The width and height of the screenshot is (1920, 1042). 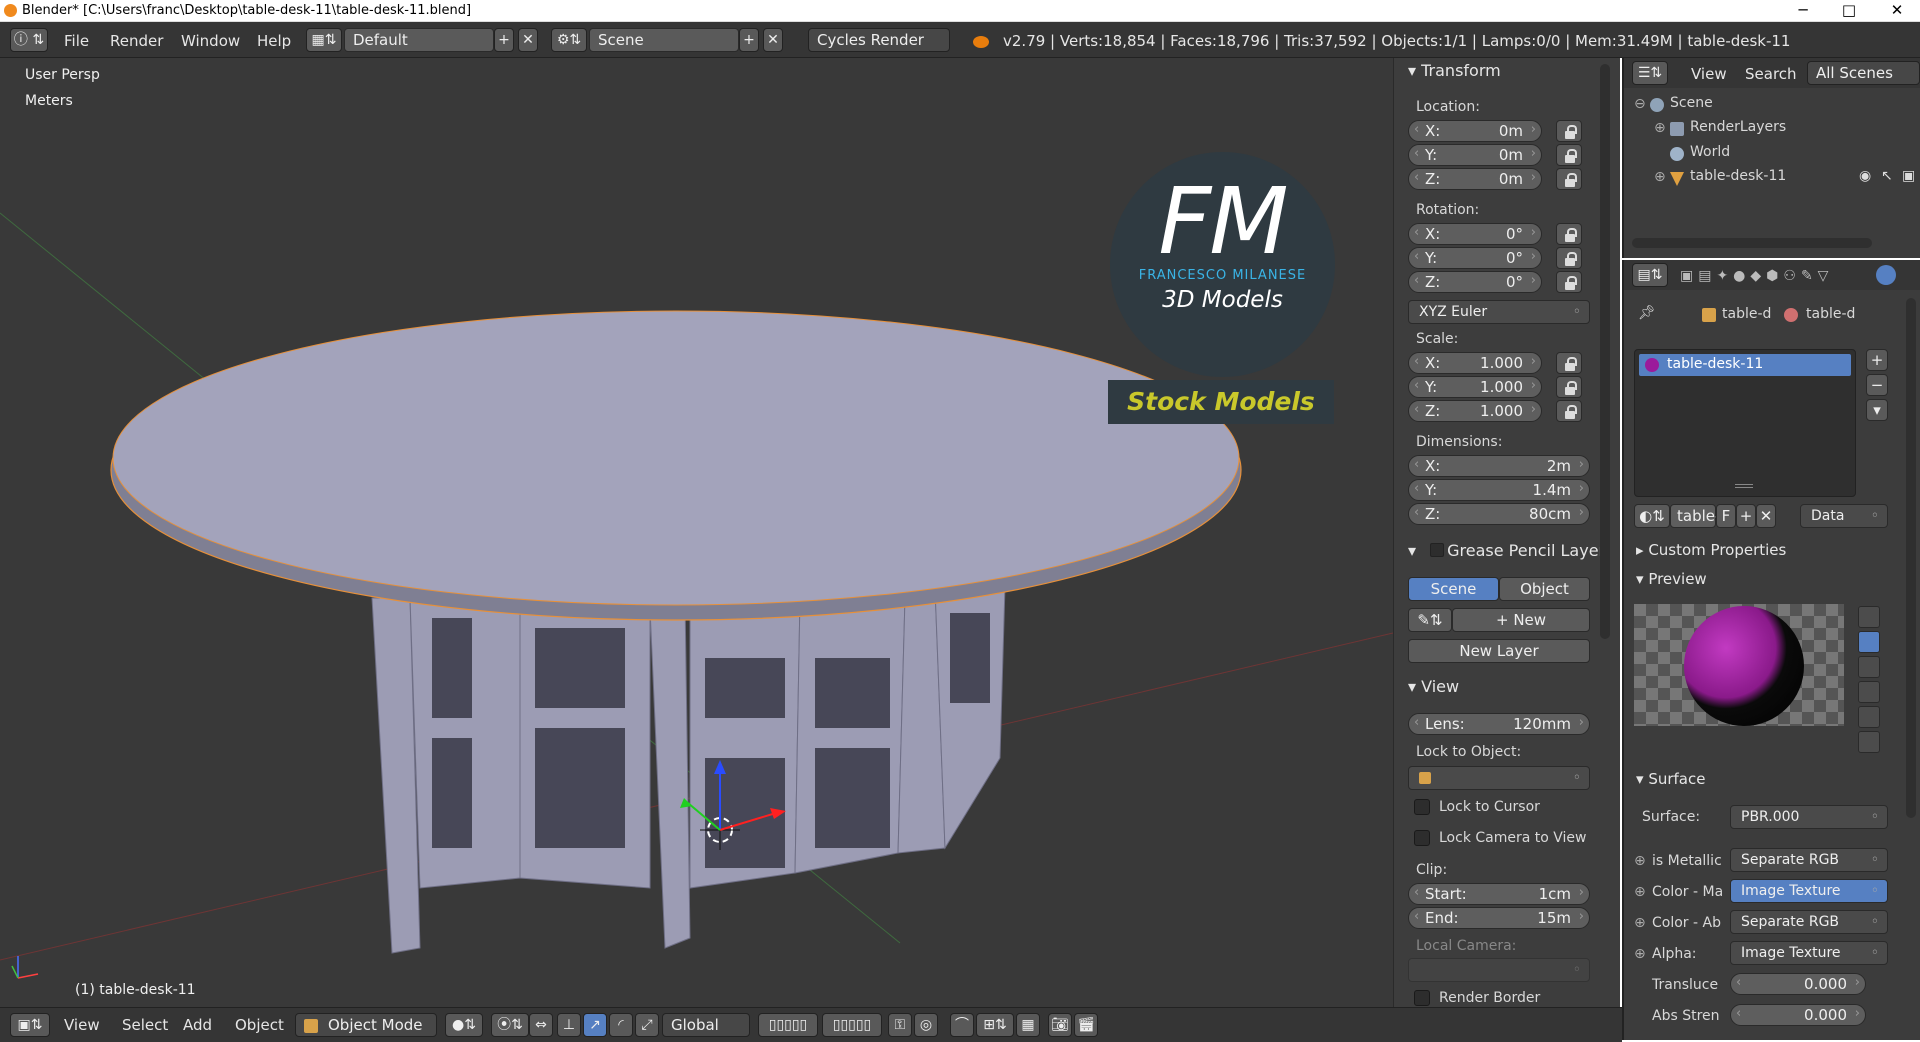 What do you see at coordinates (1660, 177) in the screenshot?
I see `object-expand-icon: ⊕` at bounding box center [1660, 177].